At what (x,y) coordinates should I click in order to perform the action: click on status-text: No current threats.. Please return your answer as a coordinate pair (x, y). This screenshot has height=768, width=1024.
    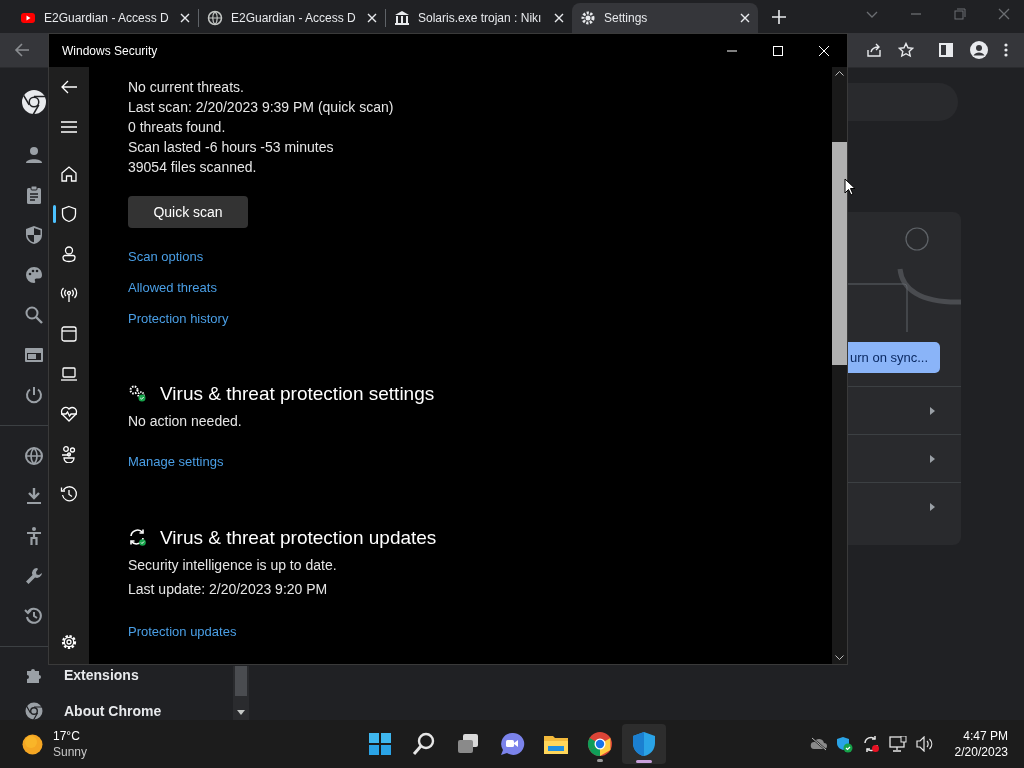
    Looking at the image, I should click on (186, 87).